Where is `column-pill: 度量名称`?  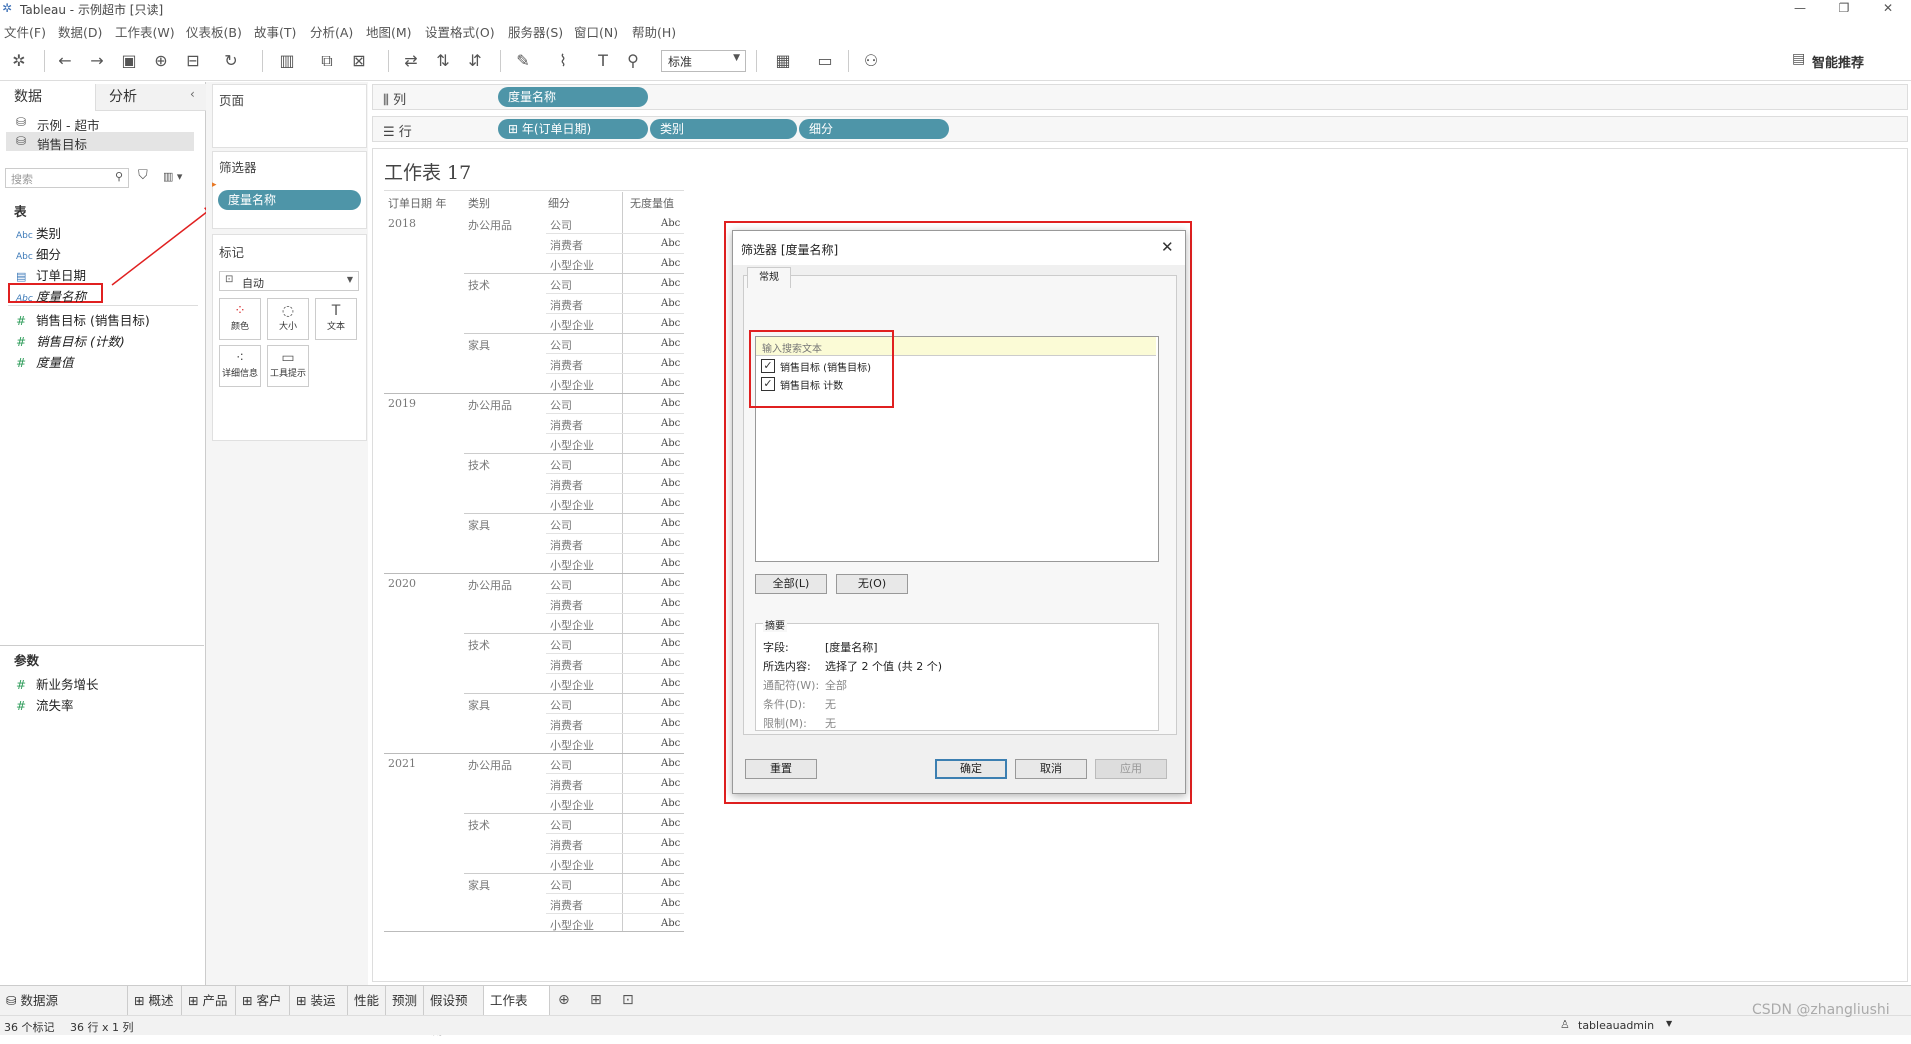
column-pill: 度量名称 is located at coordinates (573, 97).